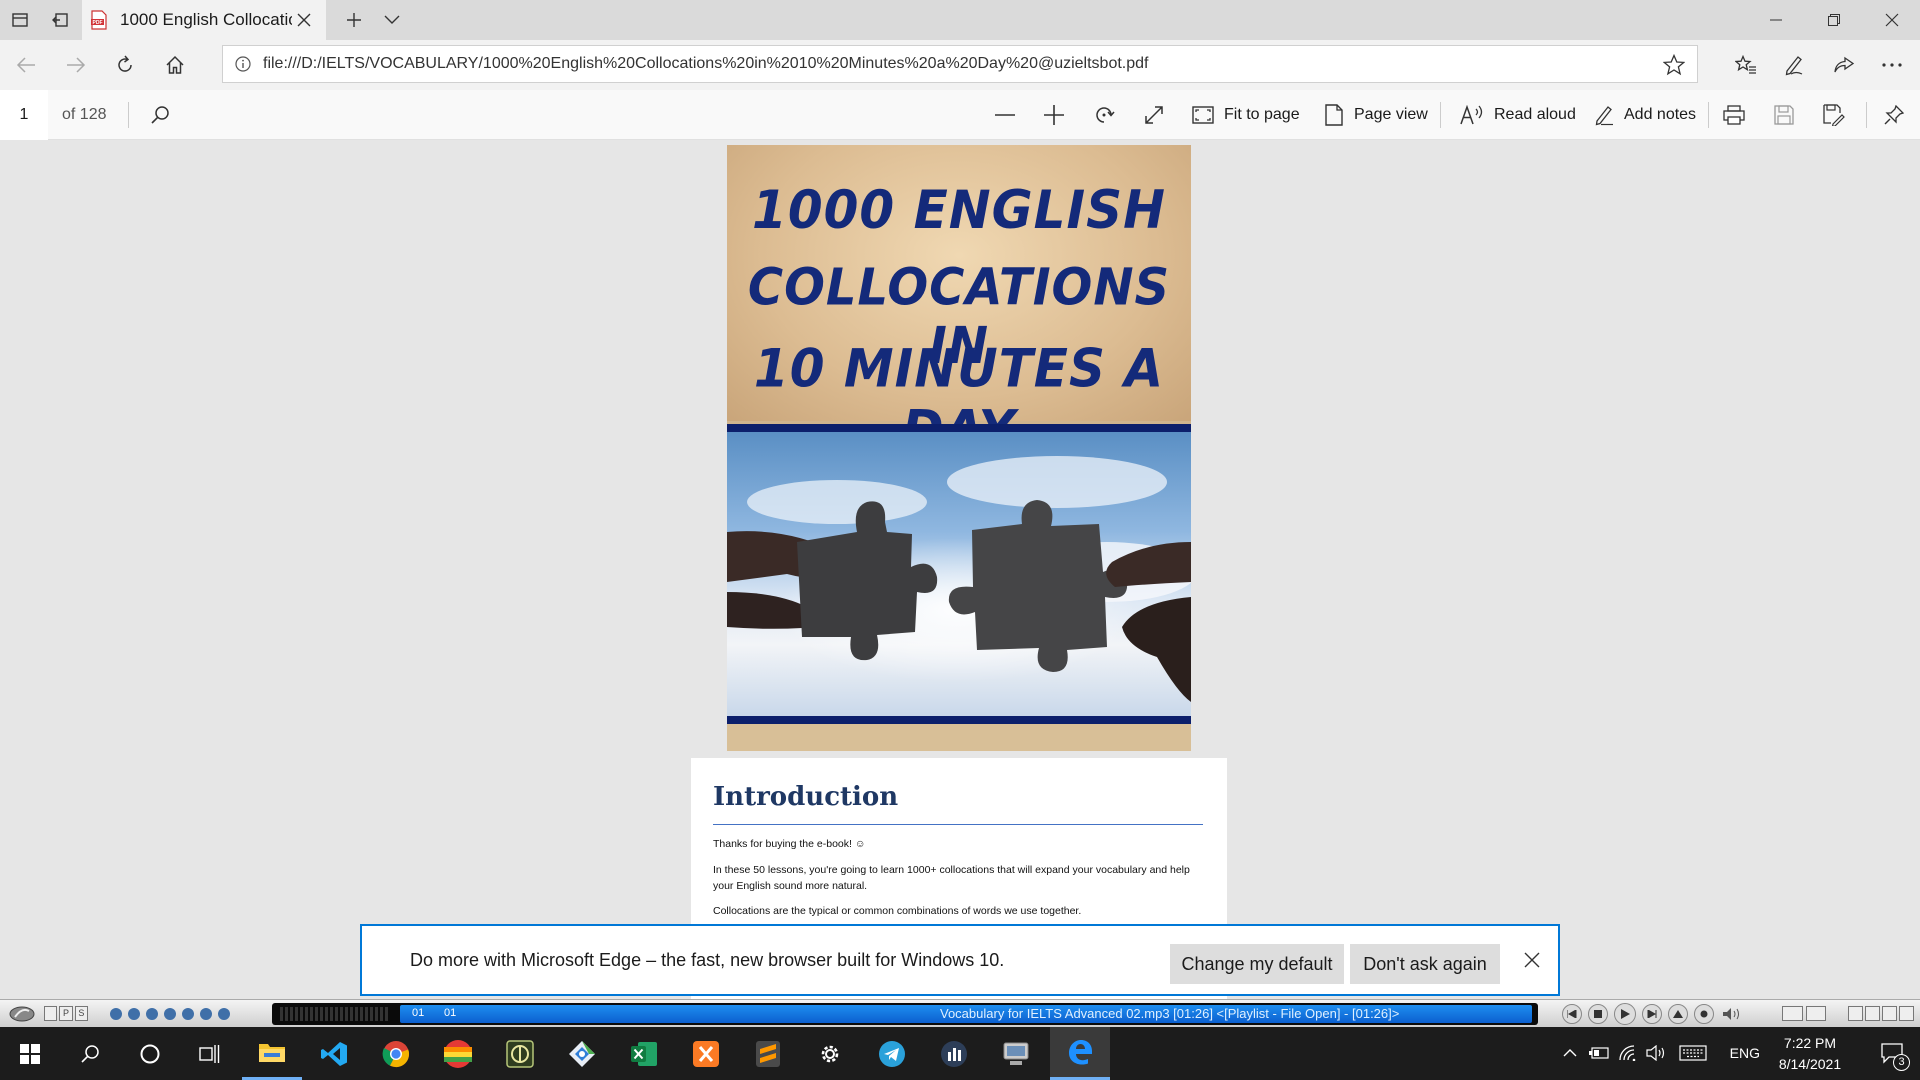 The width and height of the screenshot is (1920, 1080). I want to click on tab-preview-chevron-icon, so click(392, 20).